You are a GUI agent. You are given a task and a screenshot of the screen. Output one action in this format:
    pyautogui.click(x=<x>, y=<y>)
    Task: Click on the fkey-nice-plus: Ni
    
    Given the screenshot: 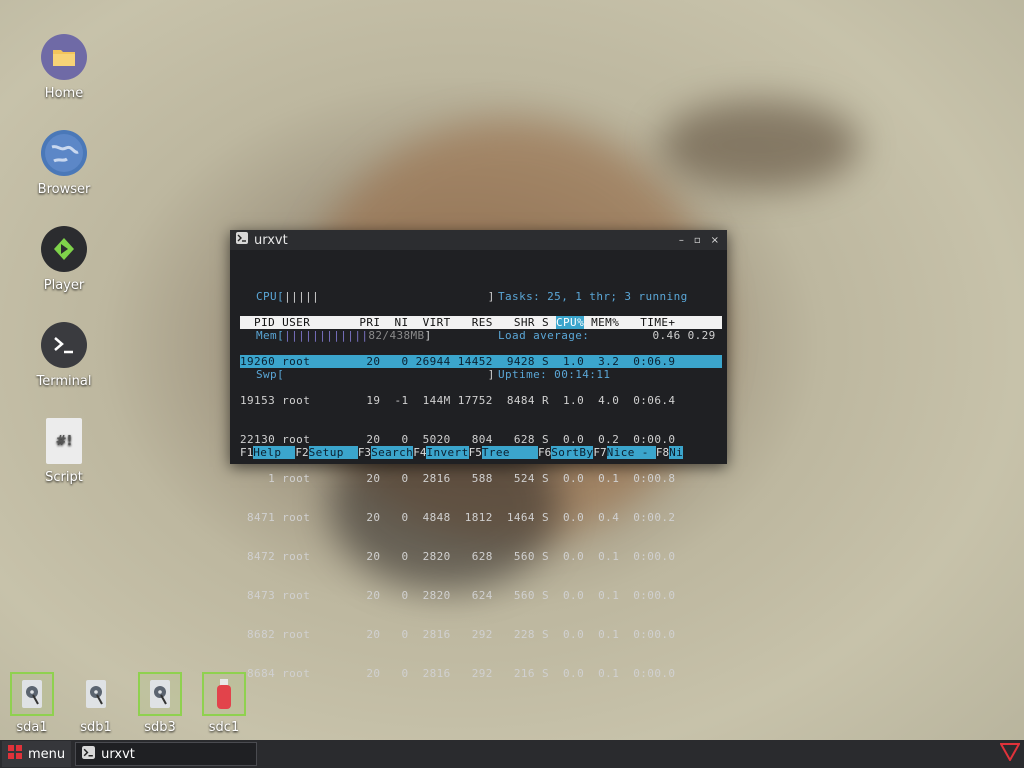 What is the action you would take?
    pyautogui.click(x=676, y=452)
    